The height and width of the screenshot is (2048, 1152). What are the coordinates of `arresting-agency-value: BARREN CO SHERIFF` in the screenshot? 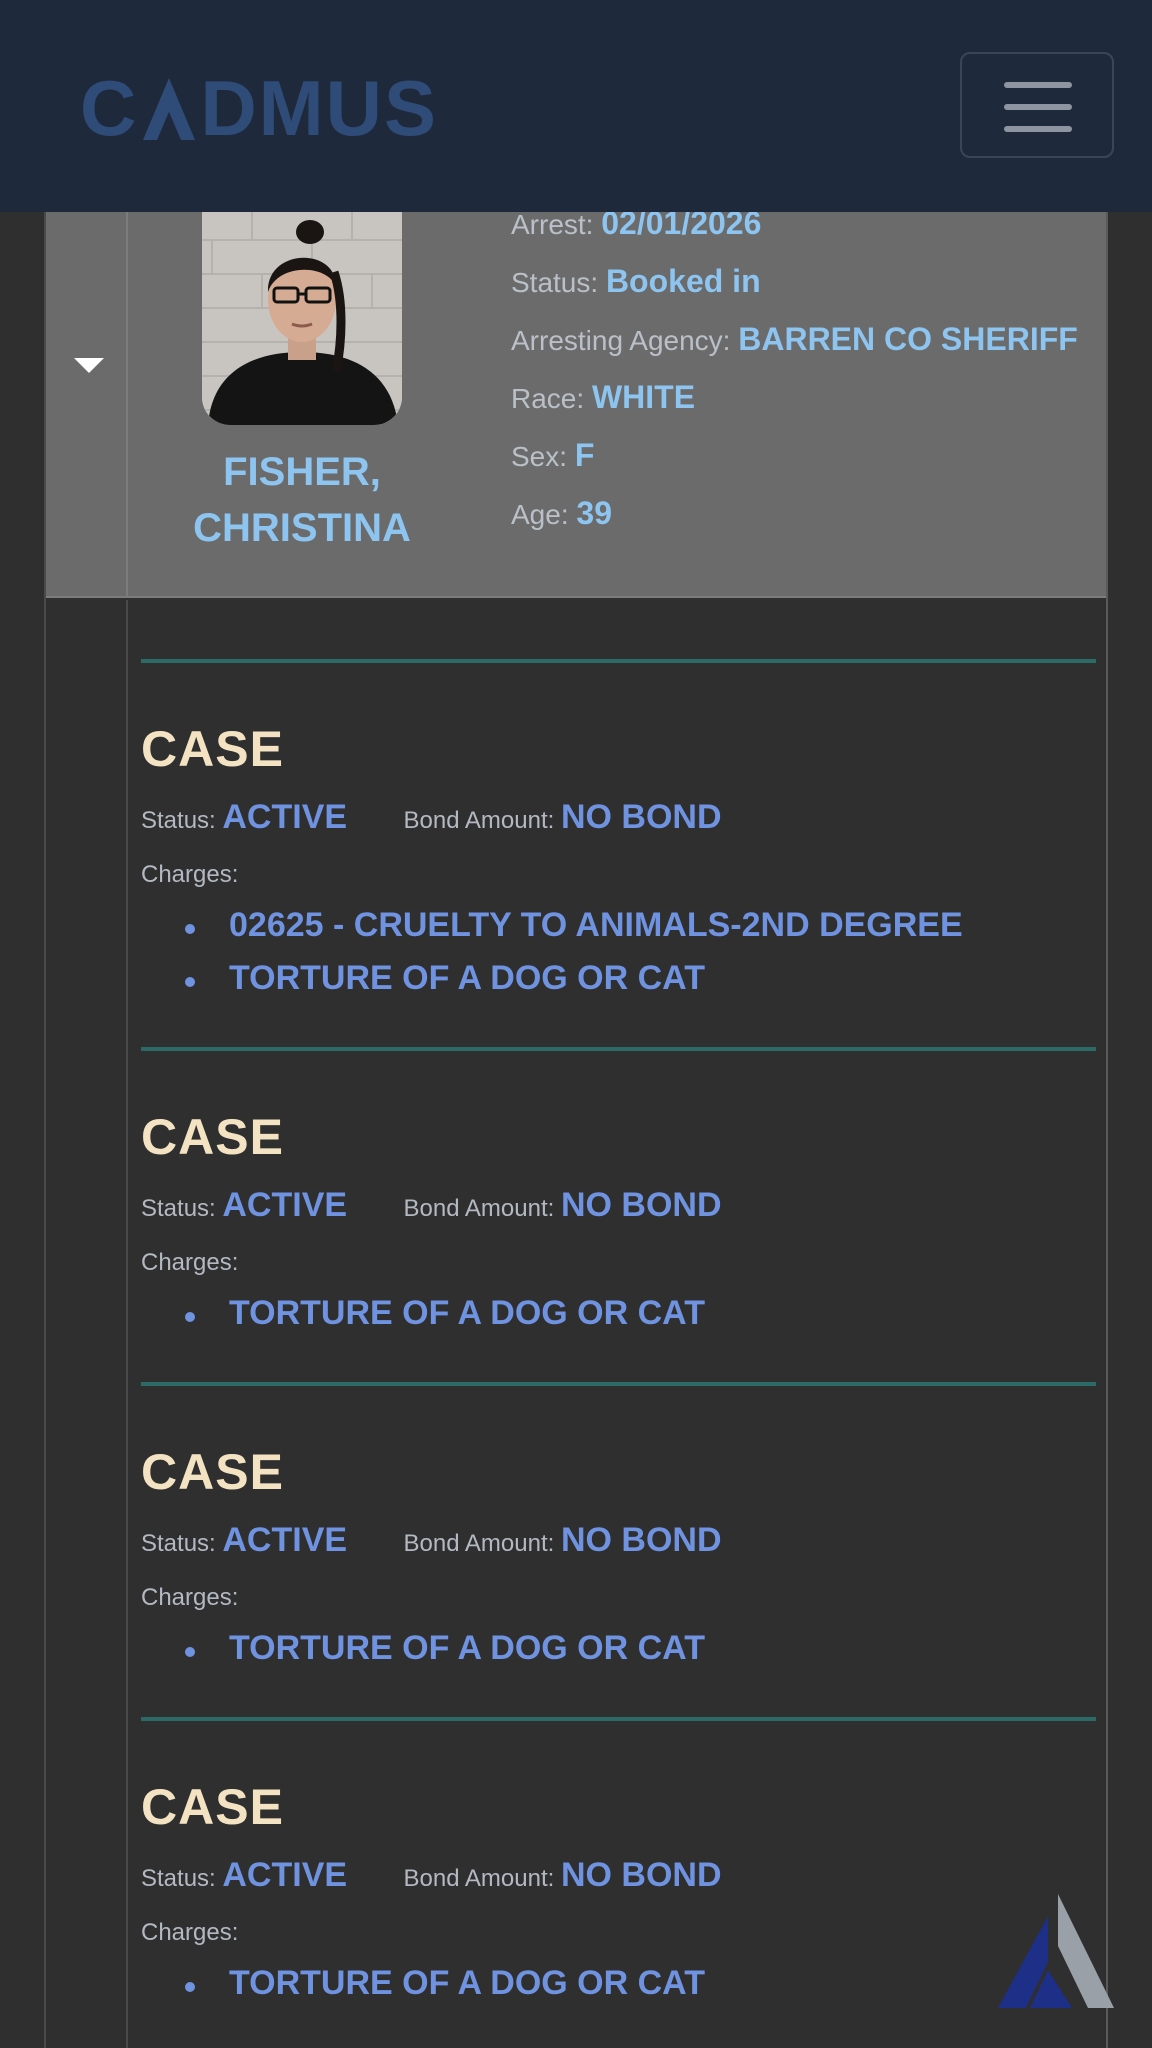 It's located at (908, 339).